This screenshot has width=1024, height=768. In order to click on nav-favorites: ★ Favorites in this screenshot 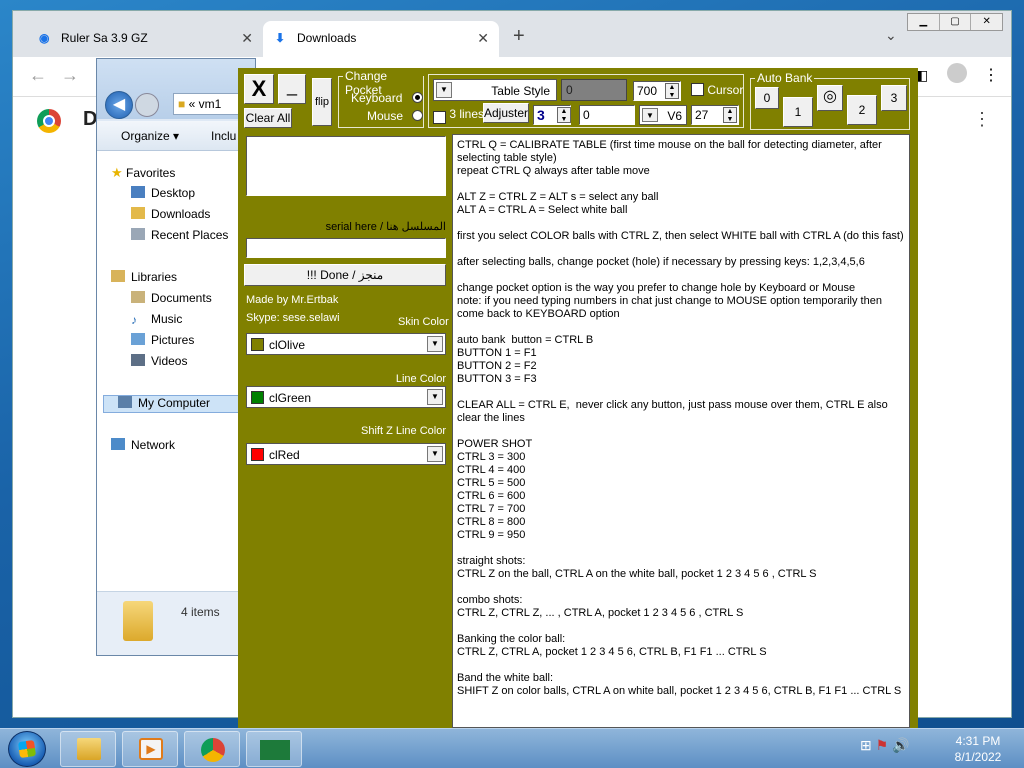, I will do `click(143, 173)`.